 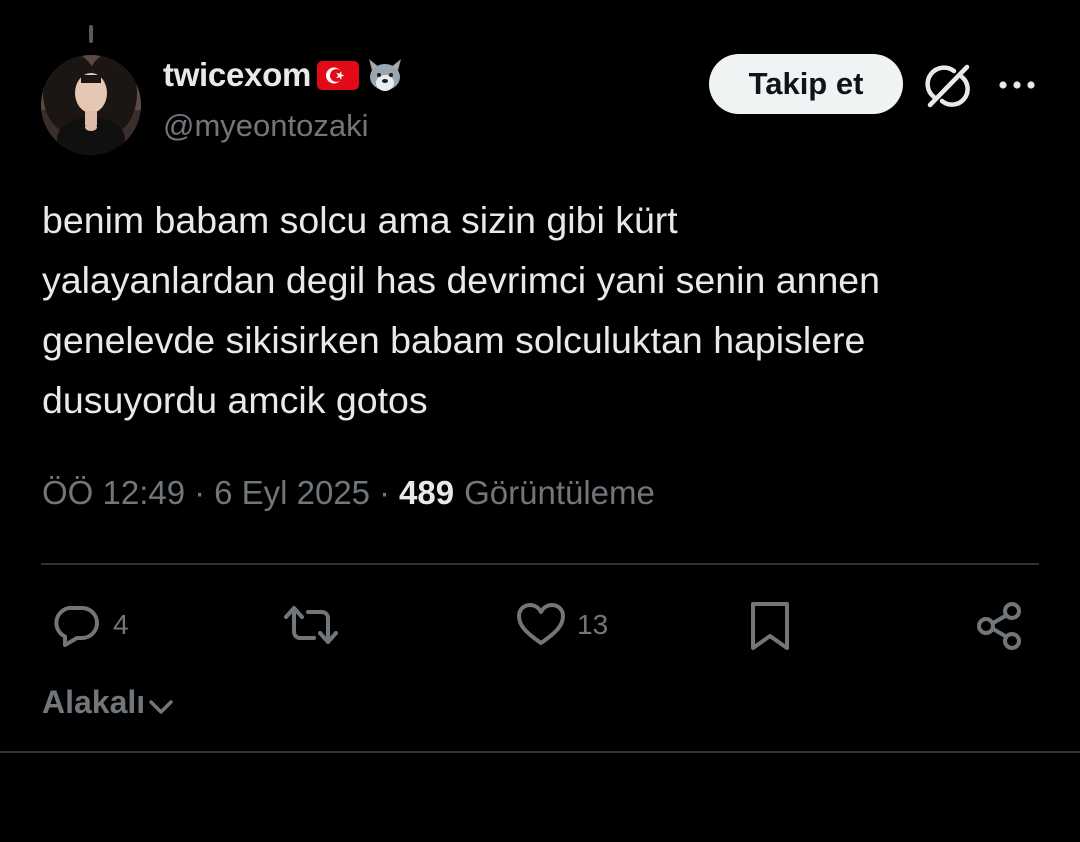 What do you see at coordinates (426, 493) in the screenshot?
I see `views-count: 489` at bounding box center [426, 493].